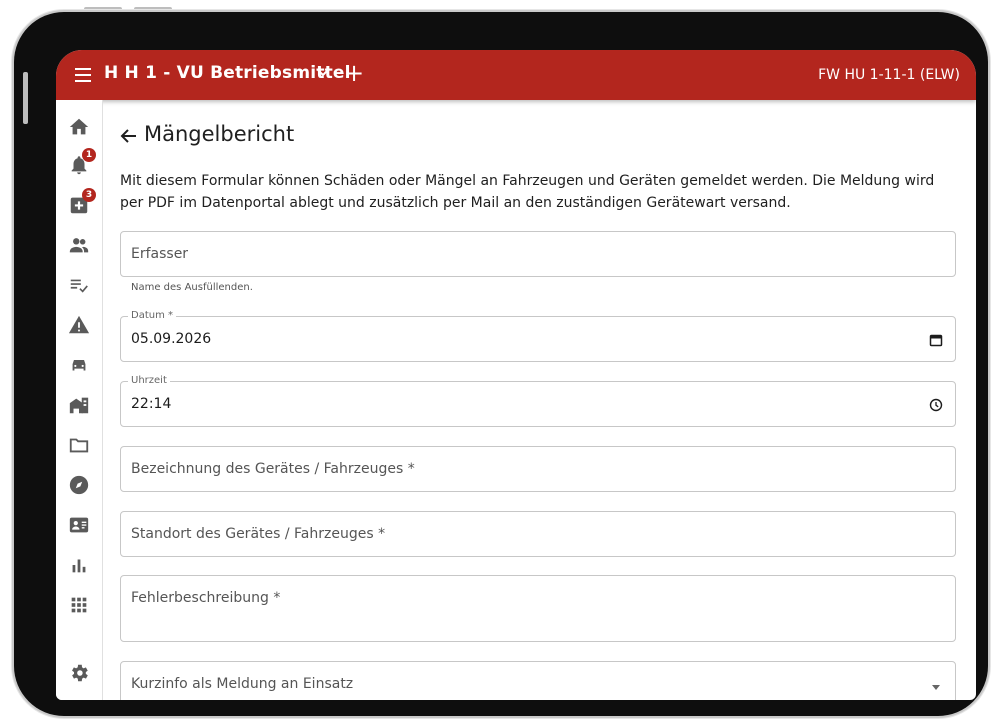  I want to click on kurzinfo-select: Kurzinfo als Meldung an Einsatz, so click(538, 680).